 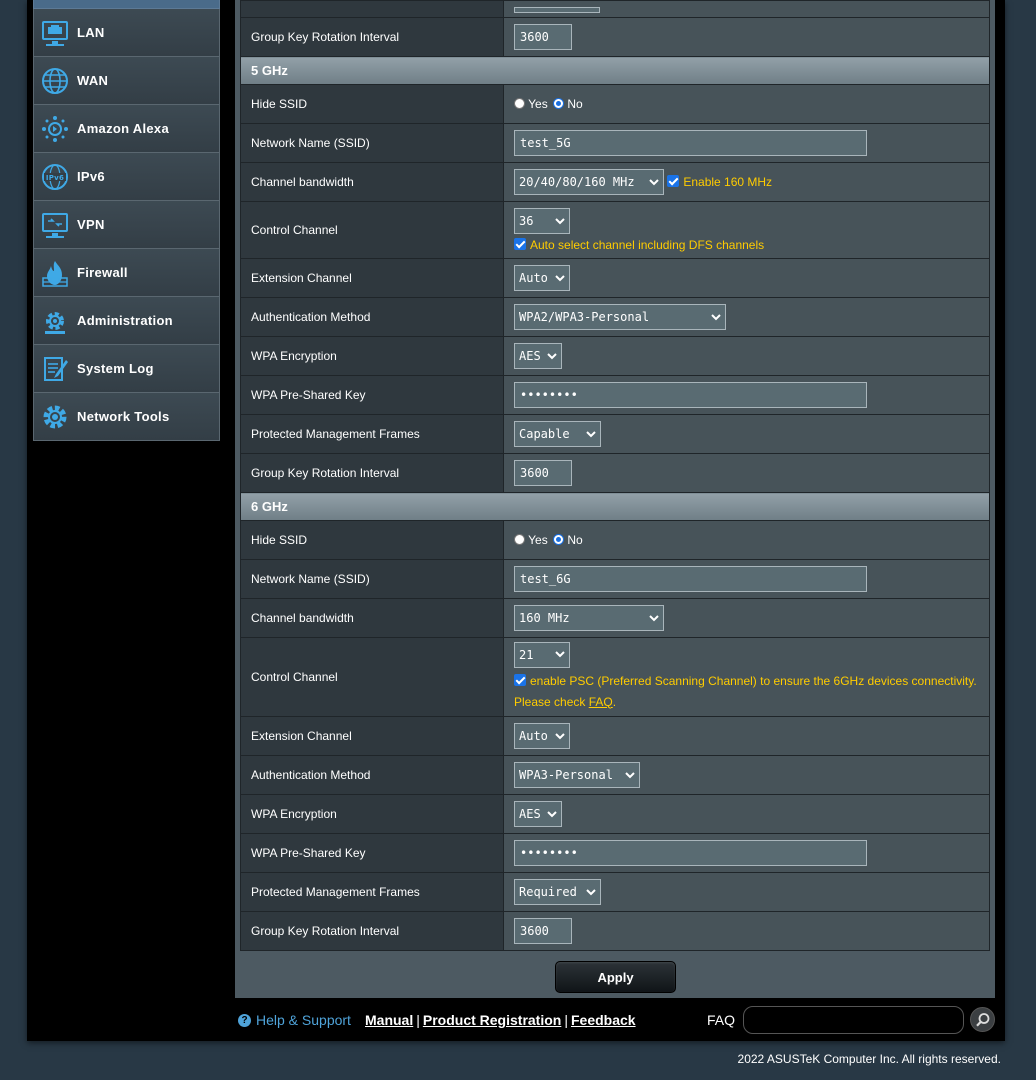 I want to click on select-value: 20/40/80/160 MHz, so click(x=577, y=182).